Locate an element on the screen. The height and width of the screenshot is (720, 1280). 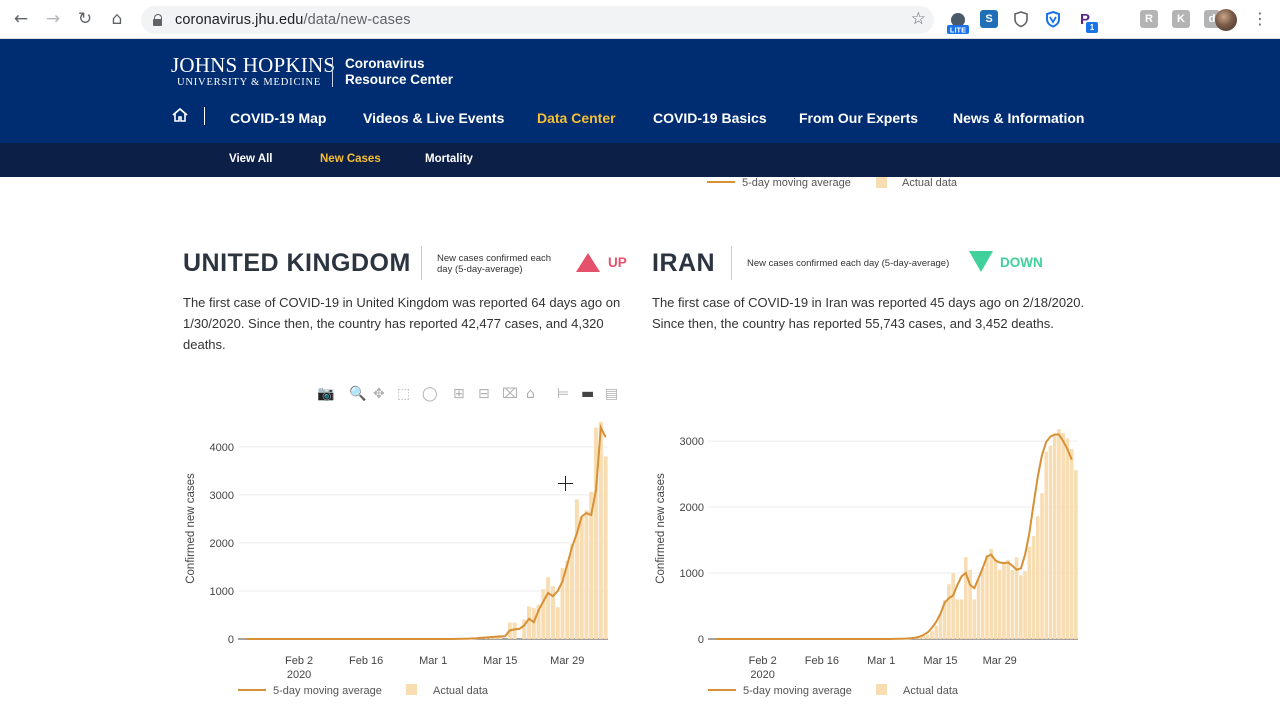
nav-from-our-experts: From Our Experts is located at coordinates (858, 118).